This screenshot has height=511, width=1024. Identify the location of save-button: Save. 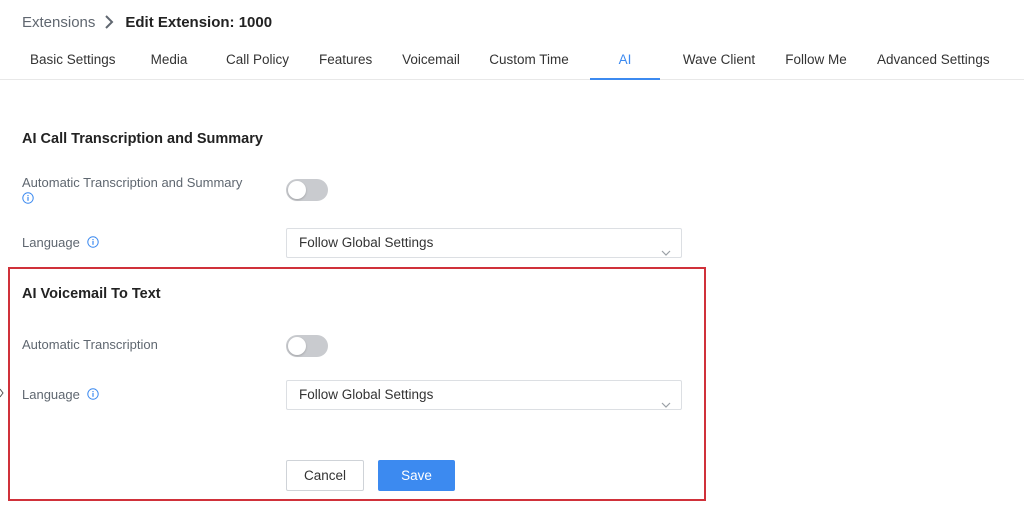
(416, 475).